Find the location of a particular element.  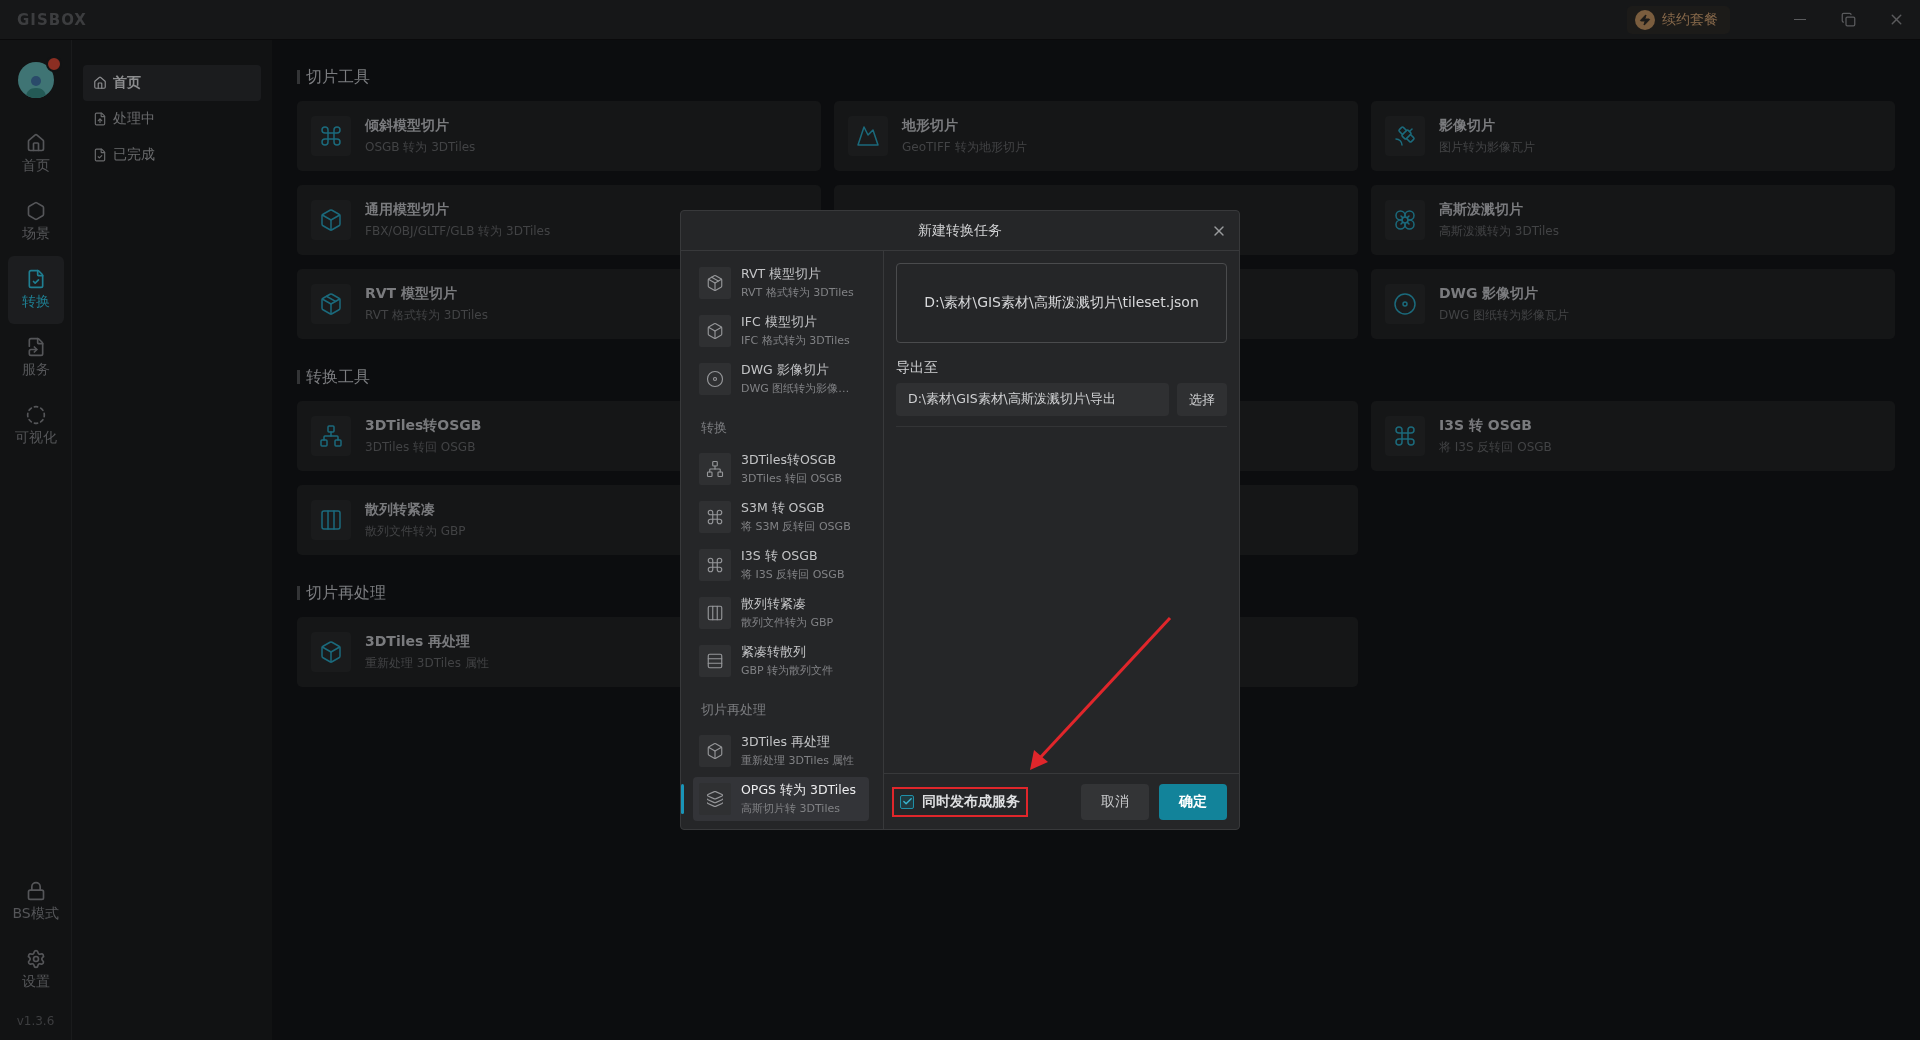

item-subtitle: 高斯切片转 3DTiles is located at coordinates (791, 808).